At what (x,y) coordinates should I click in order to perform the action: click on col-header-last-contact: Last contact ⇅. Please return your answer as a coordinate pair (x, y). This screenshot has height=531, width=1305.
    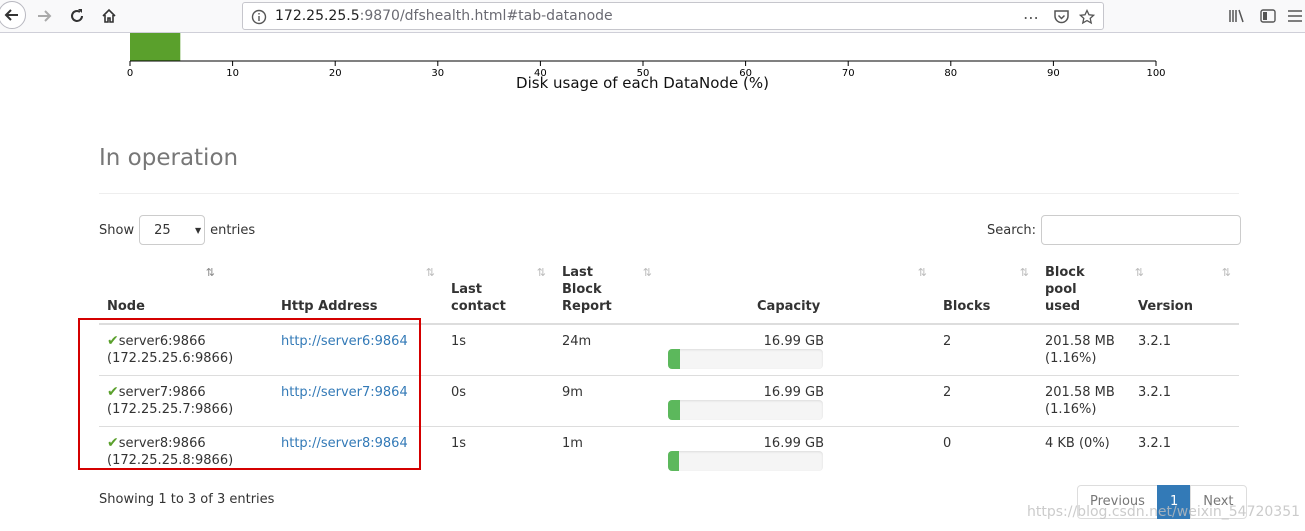
    Looking at the image, I should click on (498, 291).